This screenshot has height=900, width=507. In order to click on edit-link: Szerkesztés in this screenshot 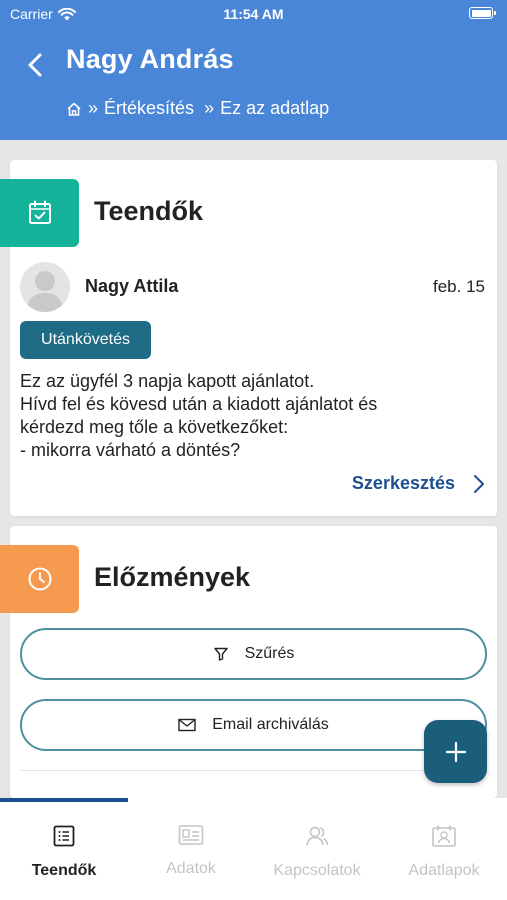, I will do `click(418, 483)`.